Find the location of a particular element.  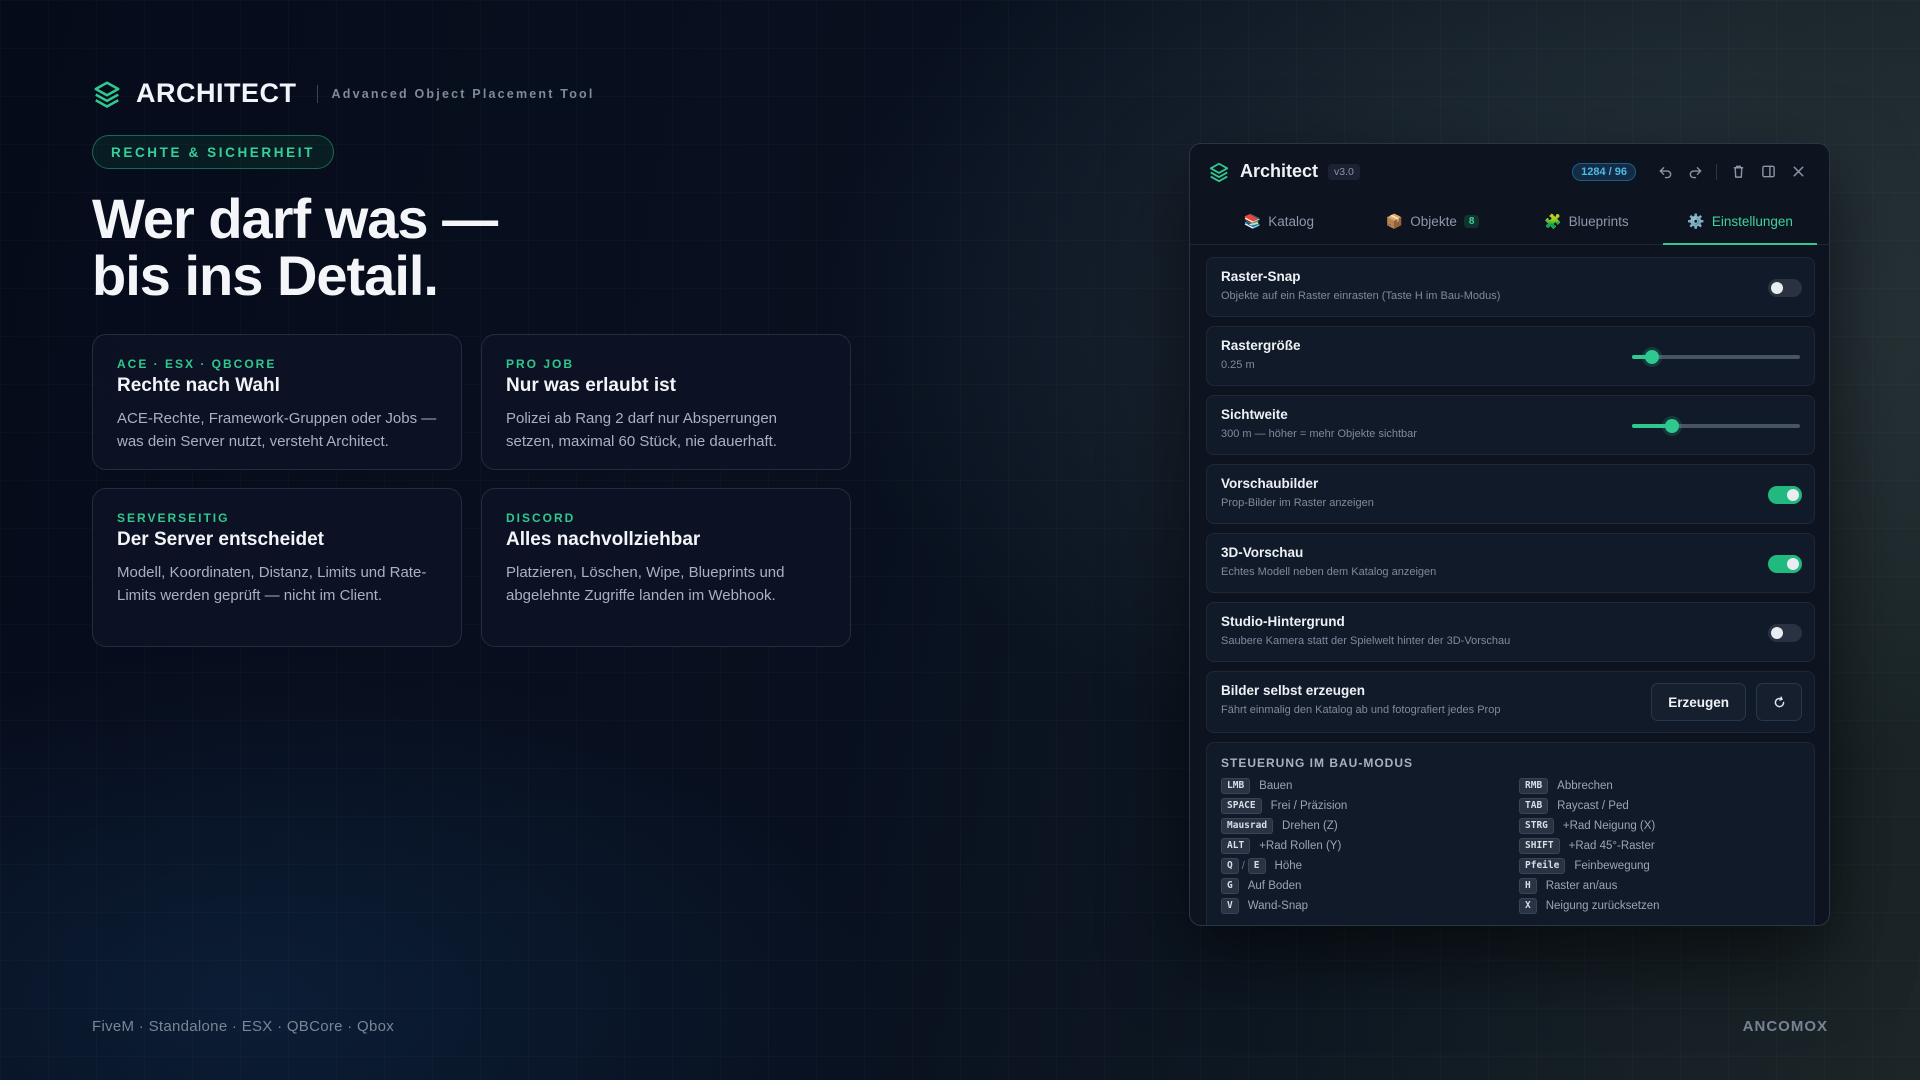

control-label: +Rad Neigung (X) is located at coordinates (1609, 826).